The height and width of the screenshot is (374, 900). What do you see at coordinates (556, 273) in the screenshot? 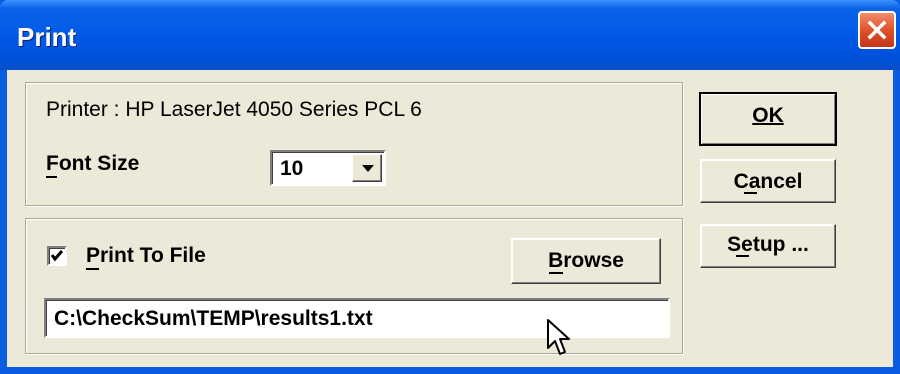
I see `browse-mnemonic-underline` at bounding box center [556, 273].